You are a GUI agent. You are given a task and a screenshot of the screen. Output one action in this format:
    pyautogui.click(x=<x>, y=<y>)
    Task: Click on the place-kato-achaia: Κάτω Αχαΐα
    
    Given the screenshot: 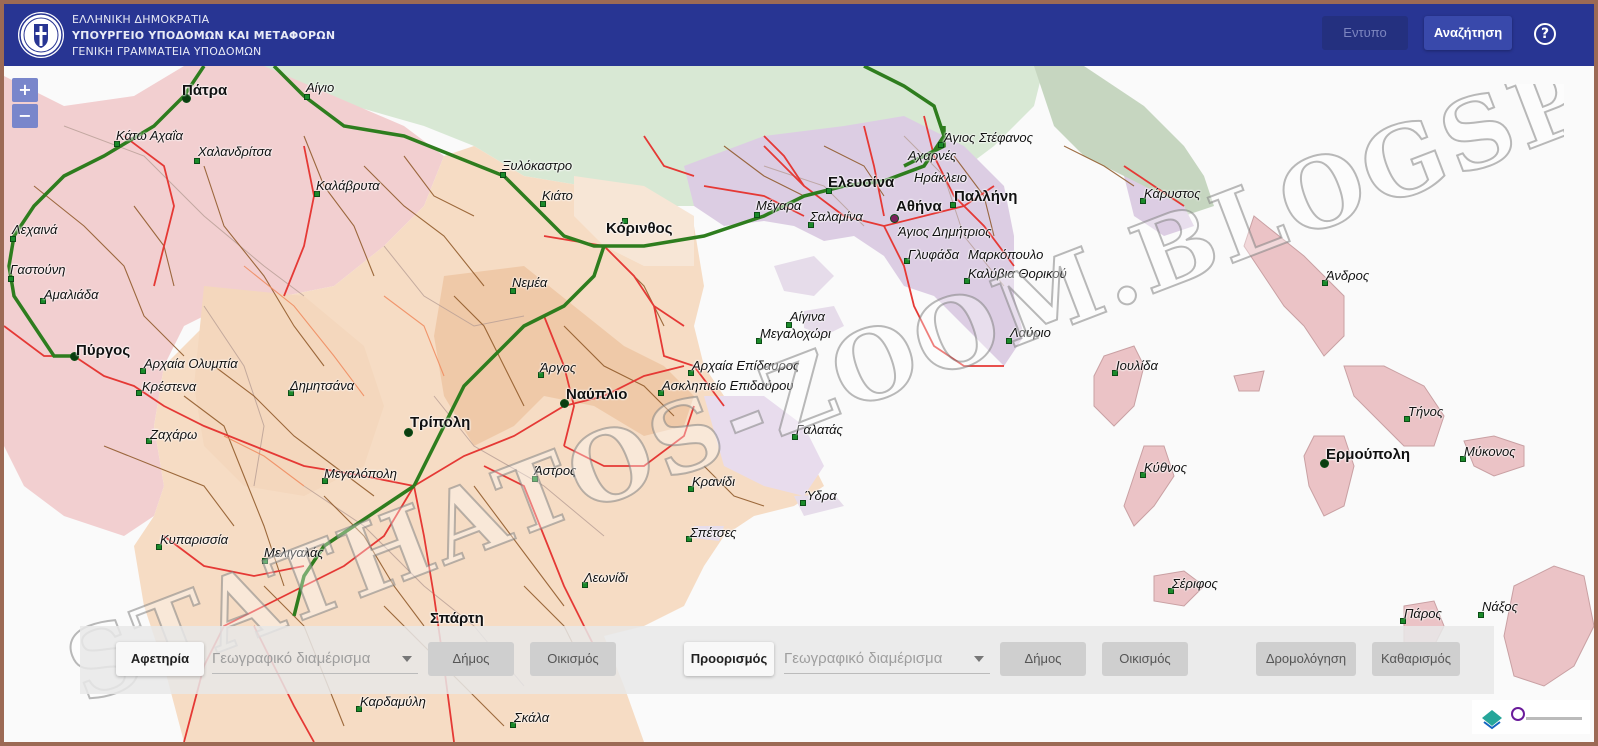 What is the action you would take?
    pyautogui.click(x=149, y=135)
    